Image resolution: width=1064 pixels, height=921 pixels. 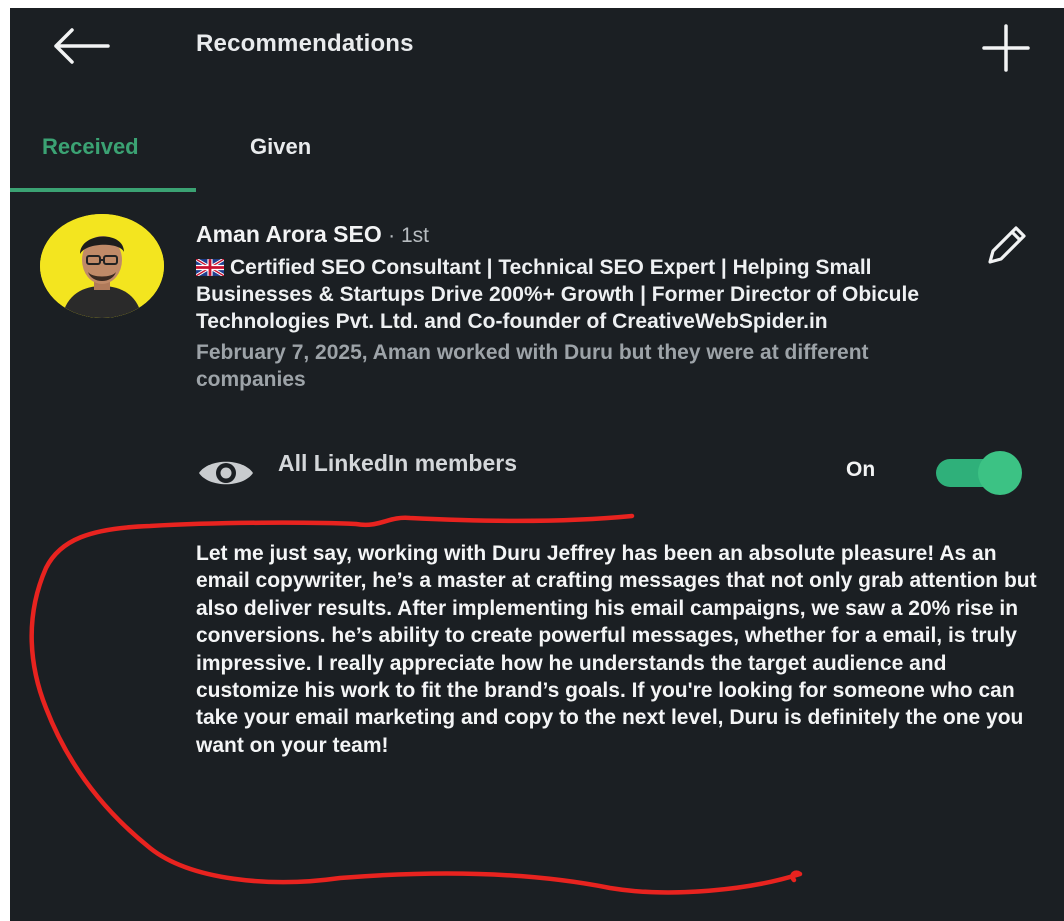 What do you see at coordinates (398, 463) in the screenshot?
I see `visibility-label: All LinkedIn members` at bounding box center [398, 463].